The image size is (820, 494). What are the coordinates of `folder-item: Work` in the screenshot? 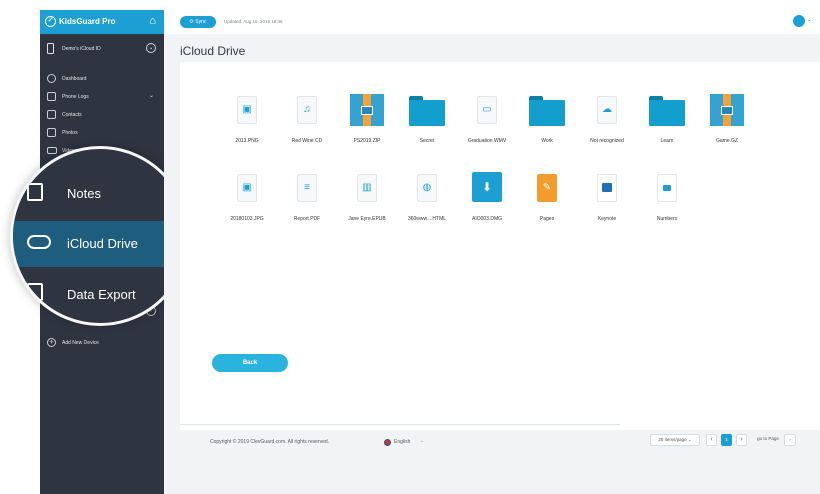 It's located at (547, 125).